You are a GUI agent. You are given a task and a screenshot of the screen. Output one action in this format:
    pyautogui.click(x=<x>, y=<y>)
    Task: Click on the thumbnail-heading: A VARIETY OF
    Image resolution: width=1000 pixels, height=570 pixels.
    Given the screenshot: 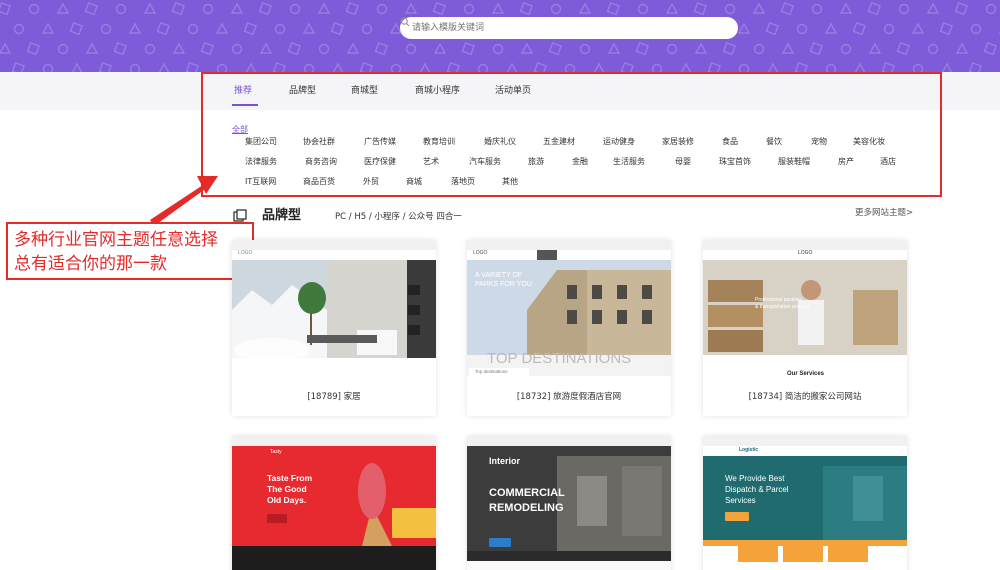 What is the action you would take?
    pyautogui.click(x=499, y=275)
    